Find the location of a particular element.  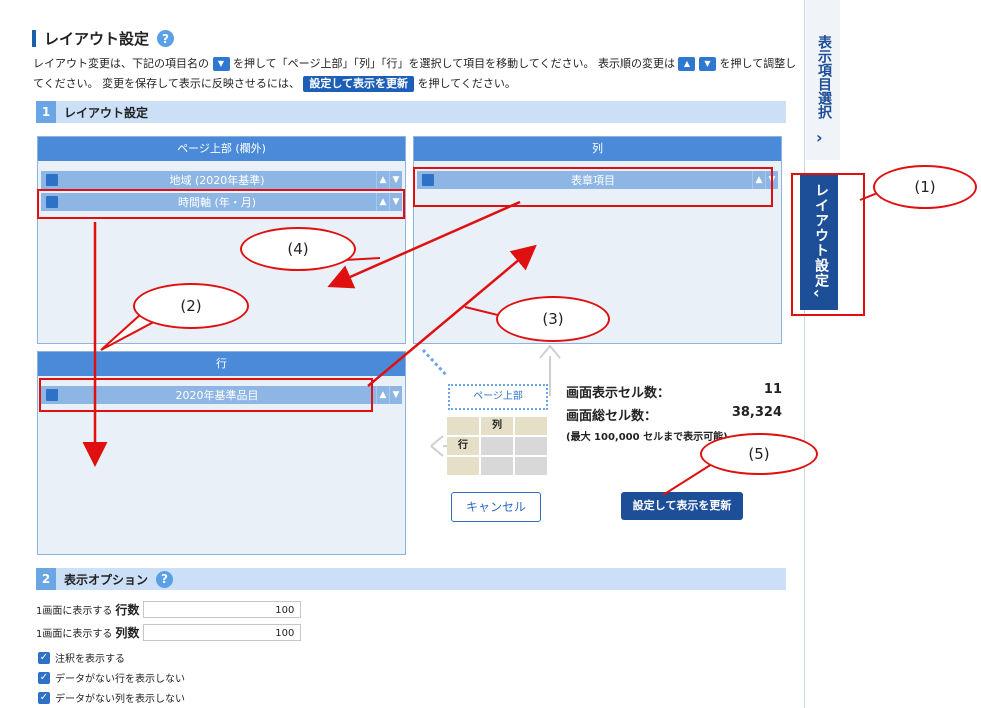

callout-3: (3) is located at coordinates (553, 319).